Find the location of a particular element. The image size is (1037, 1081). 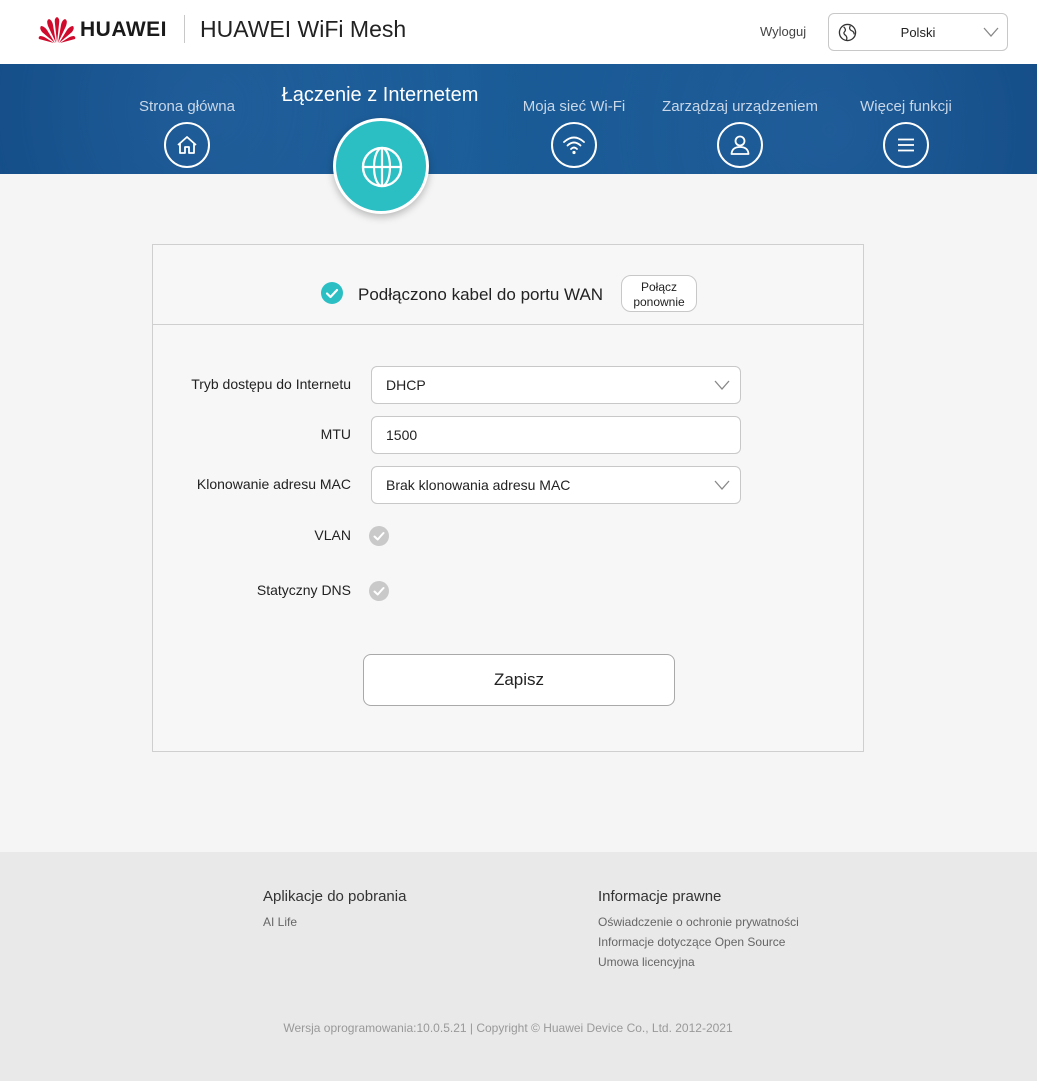

reconnect-label-line2: ponownie is located at coordinates (659, 302).